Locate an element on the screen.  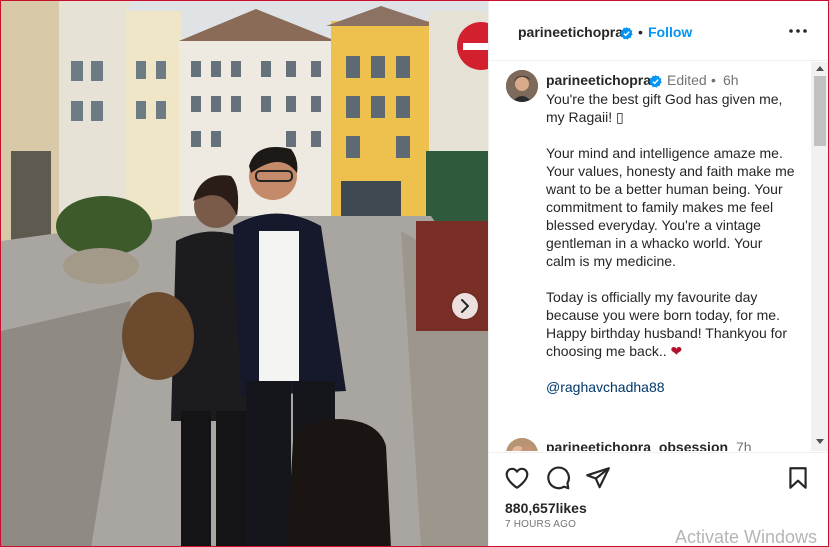
follow-button: Follow is located at coordinates (670, 32).